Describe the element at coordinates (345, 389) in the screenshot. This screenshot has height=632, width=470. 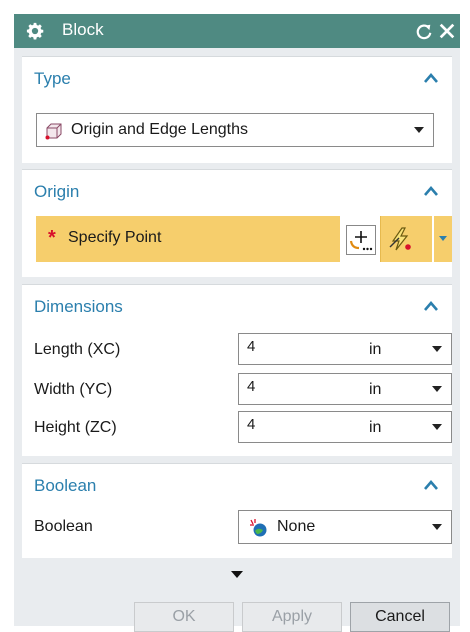
I see `width-field: 4 in` at that location.